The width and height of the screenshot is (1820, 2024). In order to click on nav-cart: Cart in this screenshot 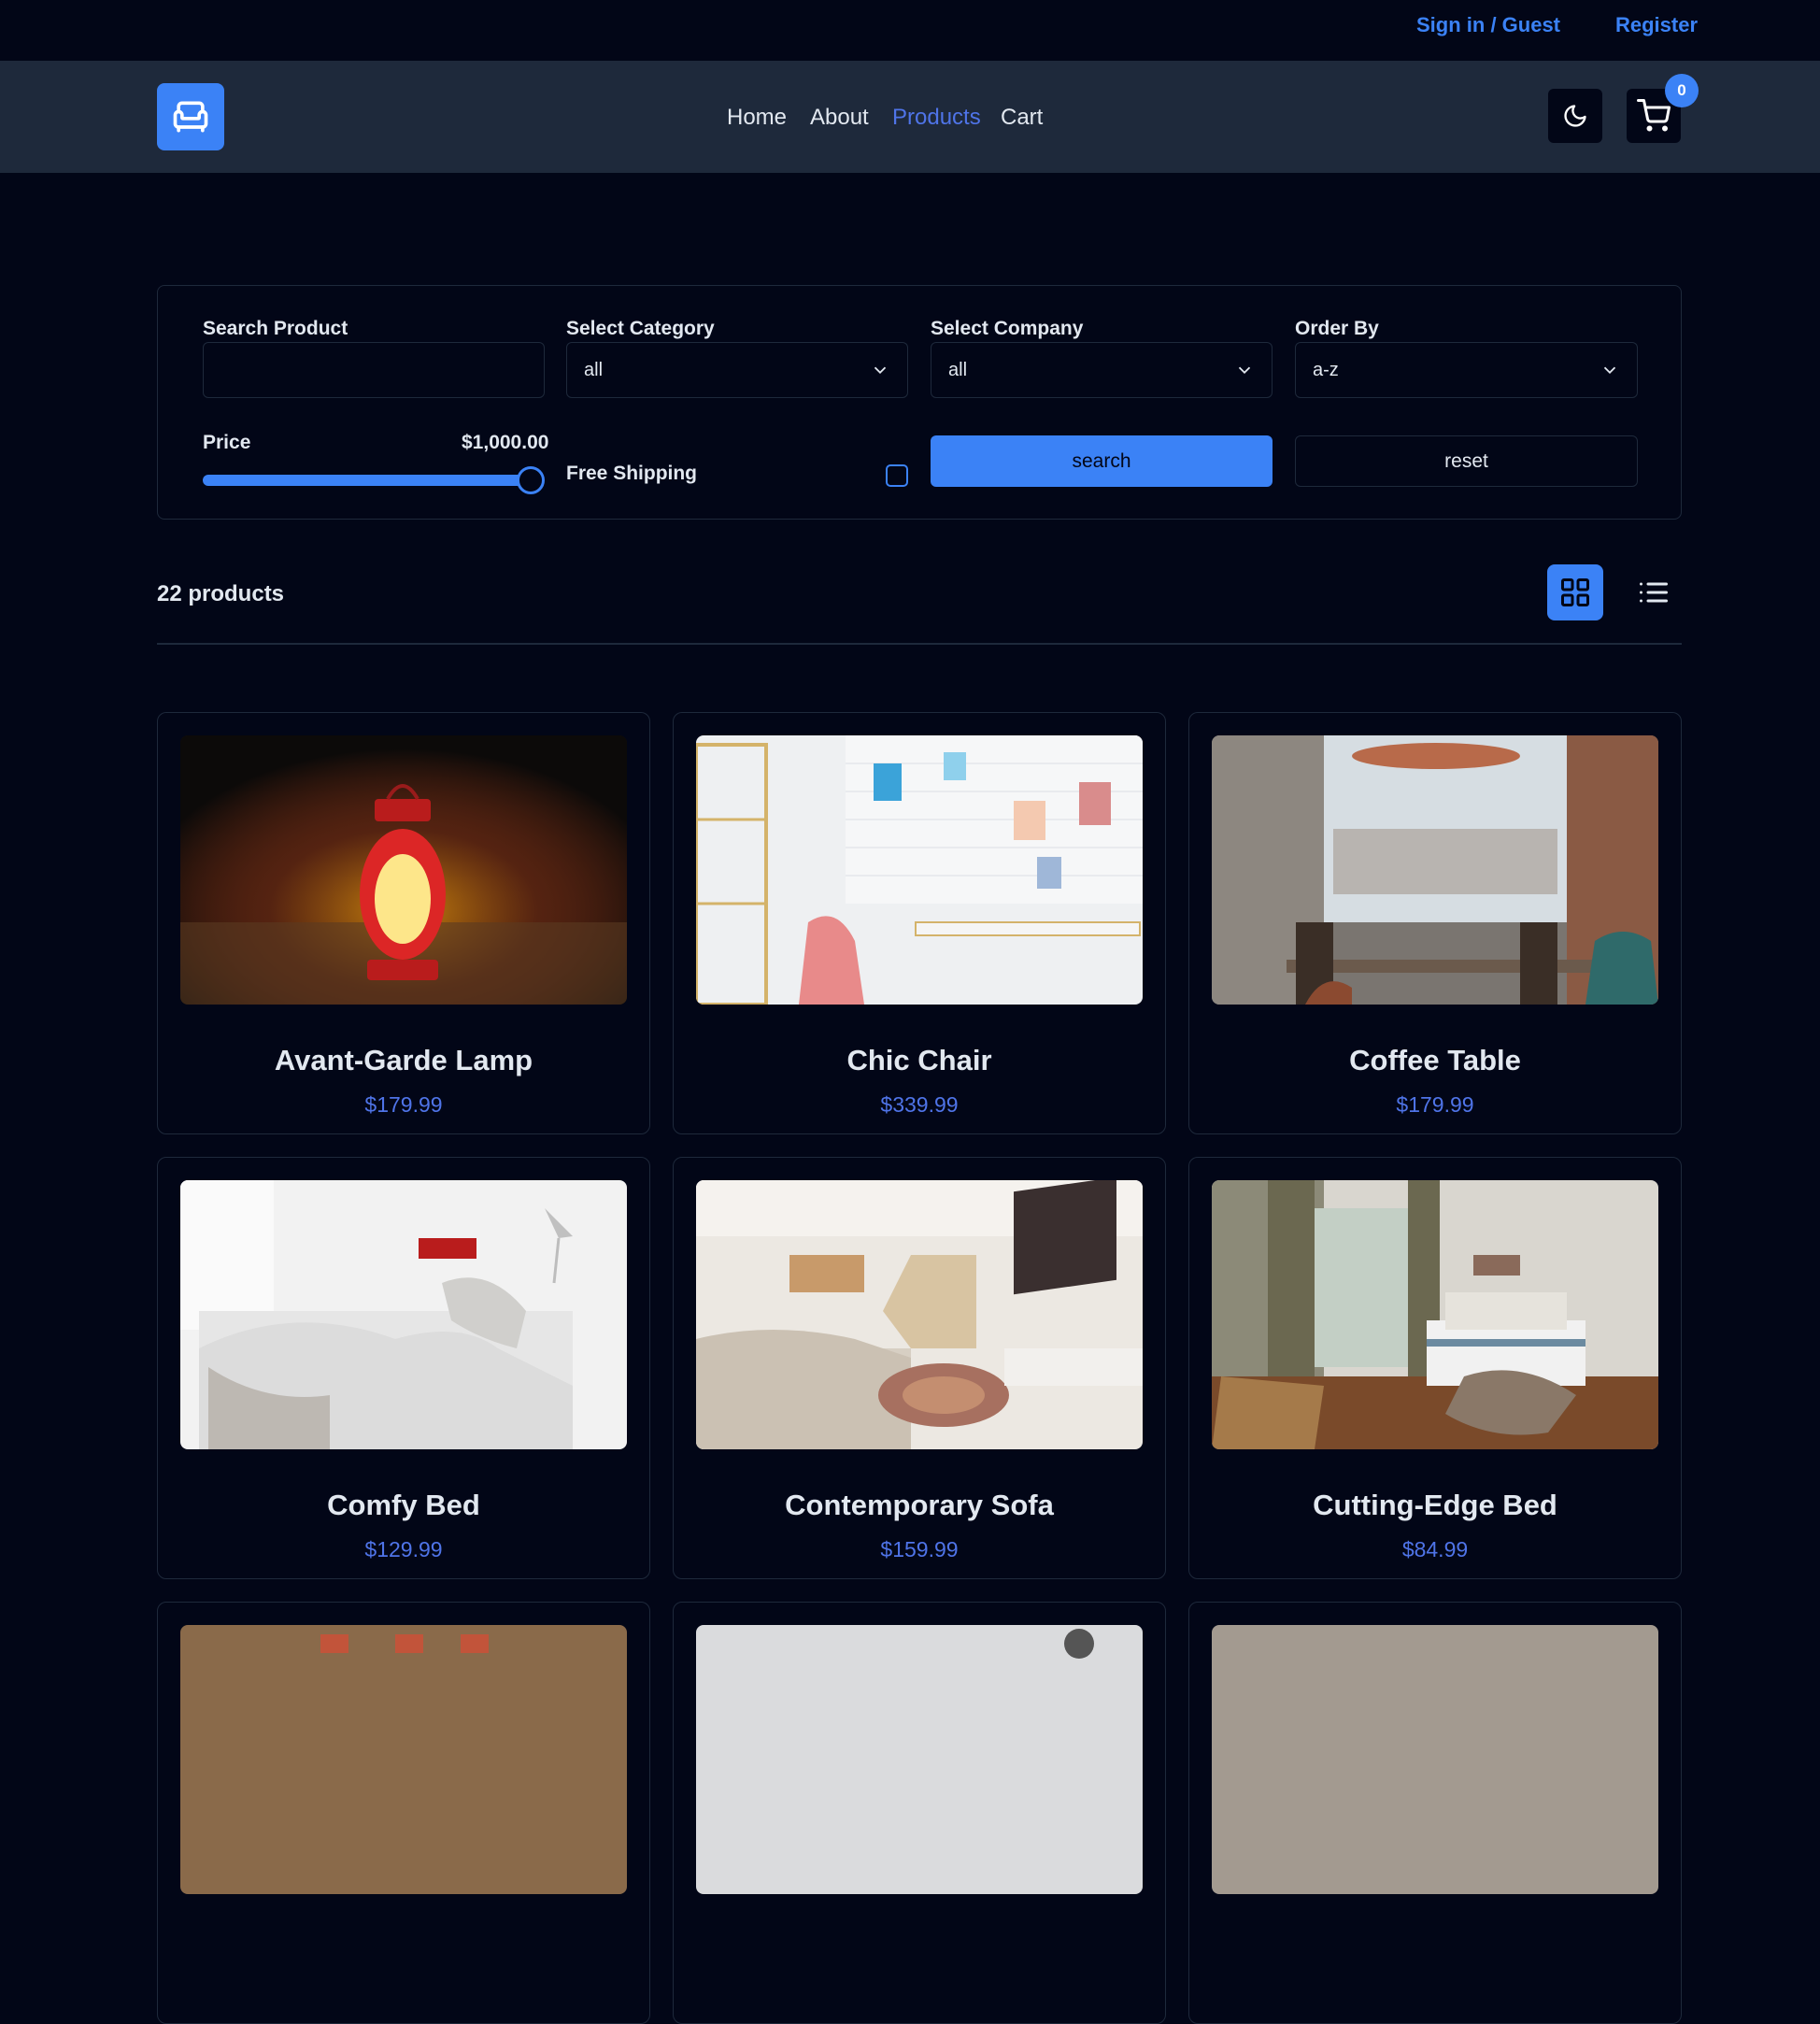, I will do `click(1022, 118)`.